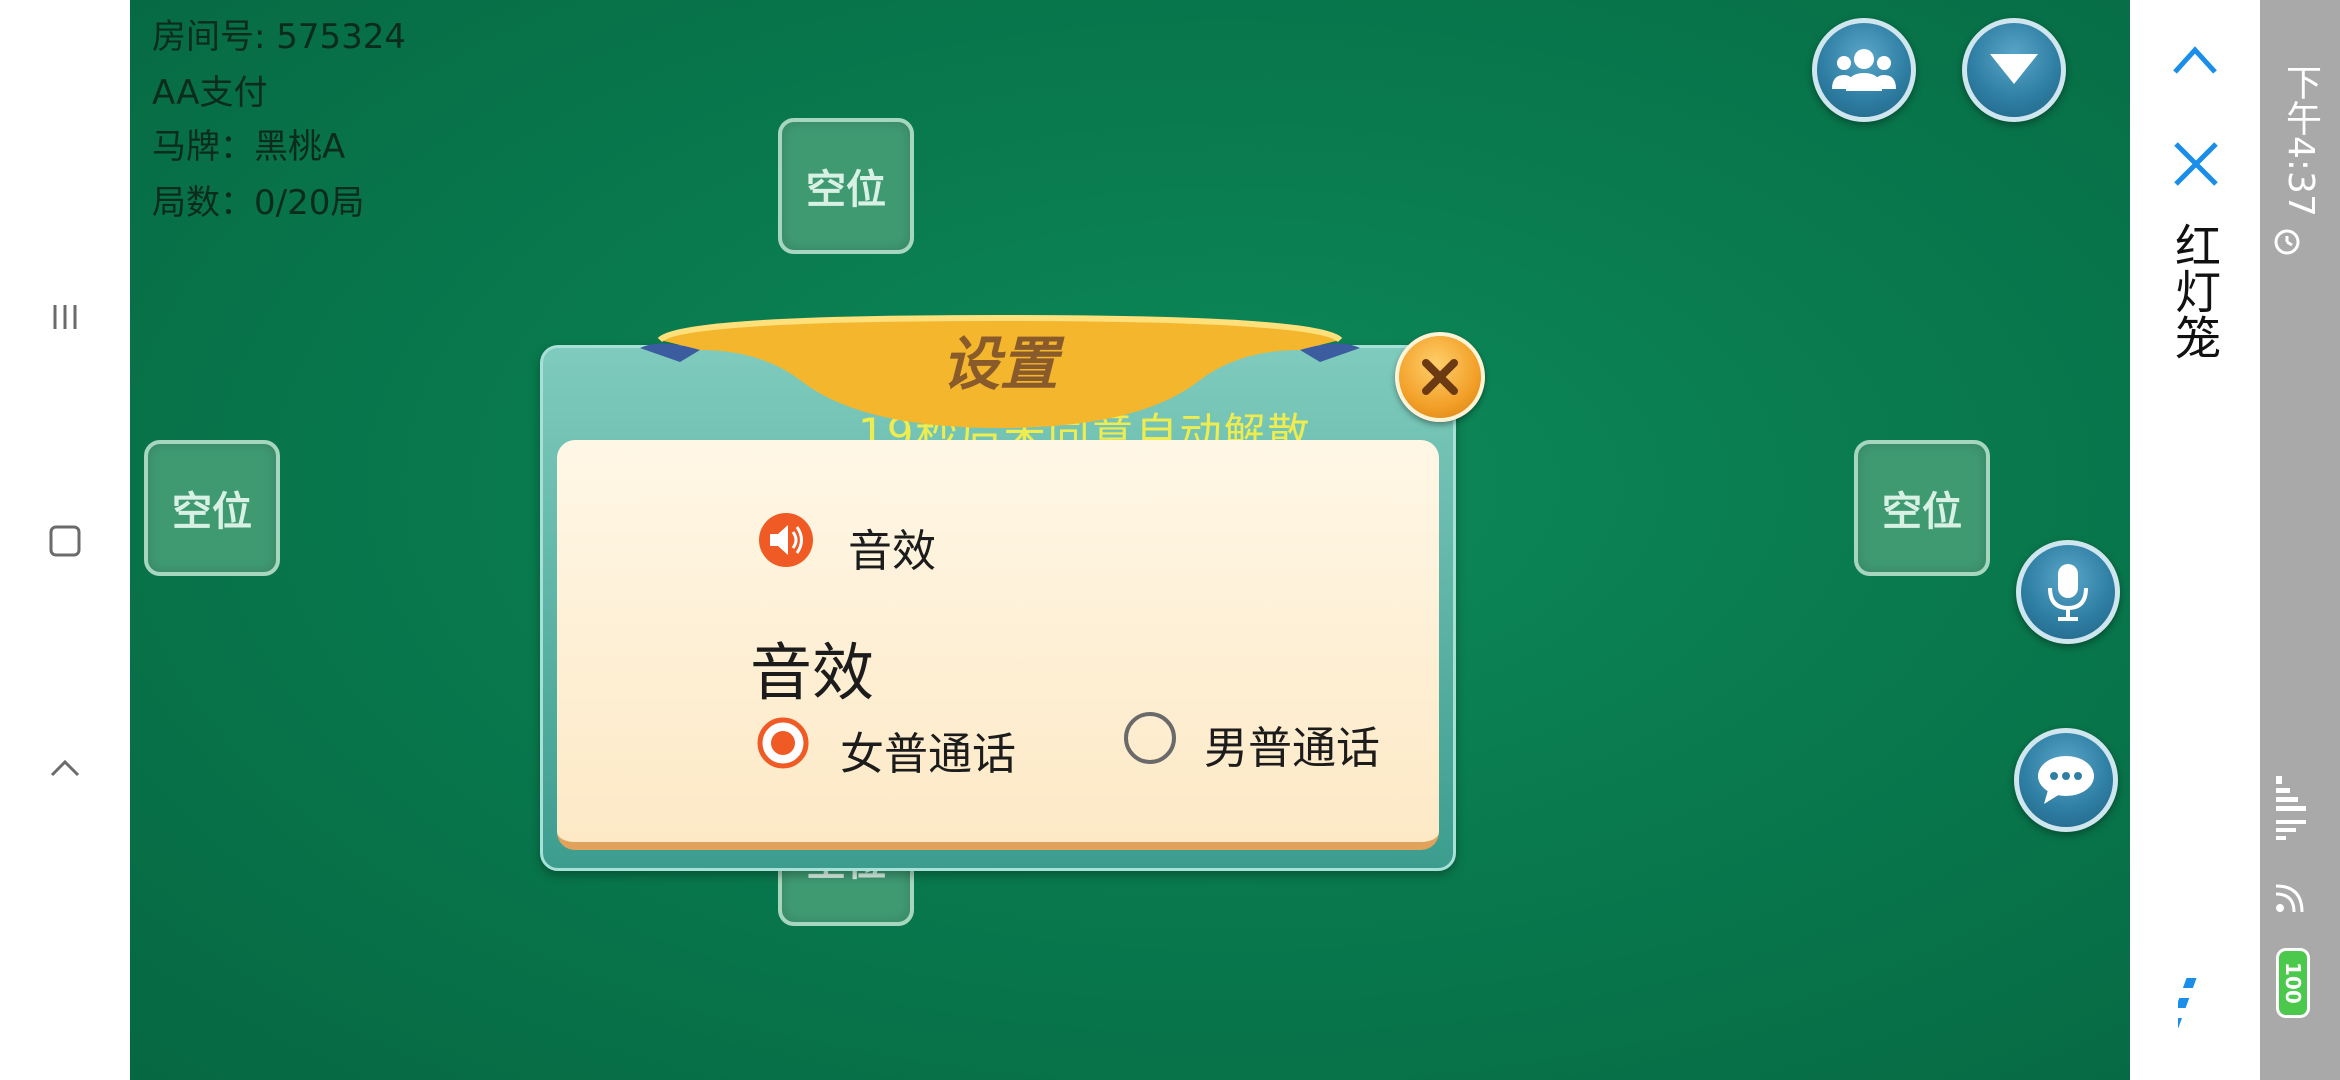 This screenshot has height=1080, width=2340. I want to click on back-button, so click(65, 768).